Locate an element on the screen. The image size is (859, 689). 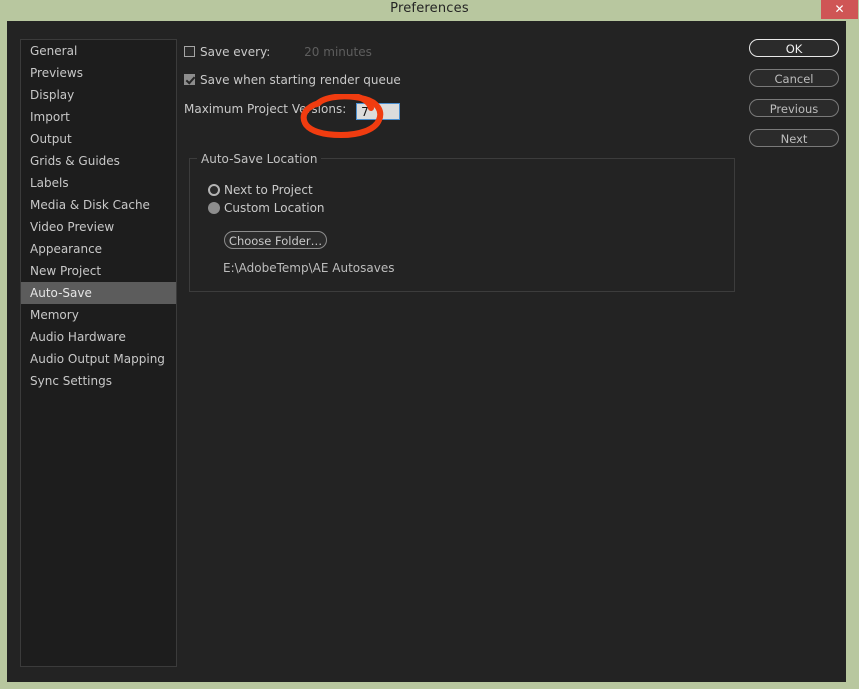
save-every-value: 20 minutes is located at coordinates (338, 52).